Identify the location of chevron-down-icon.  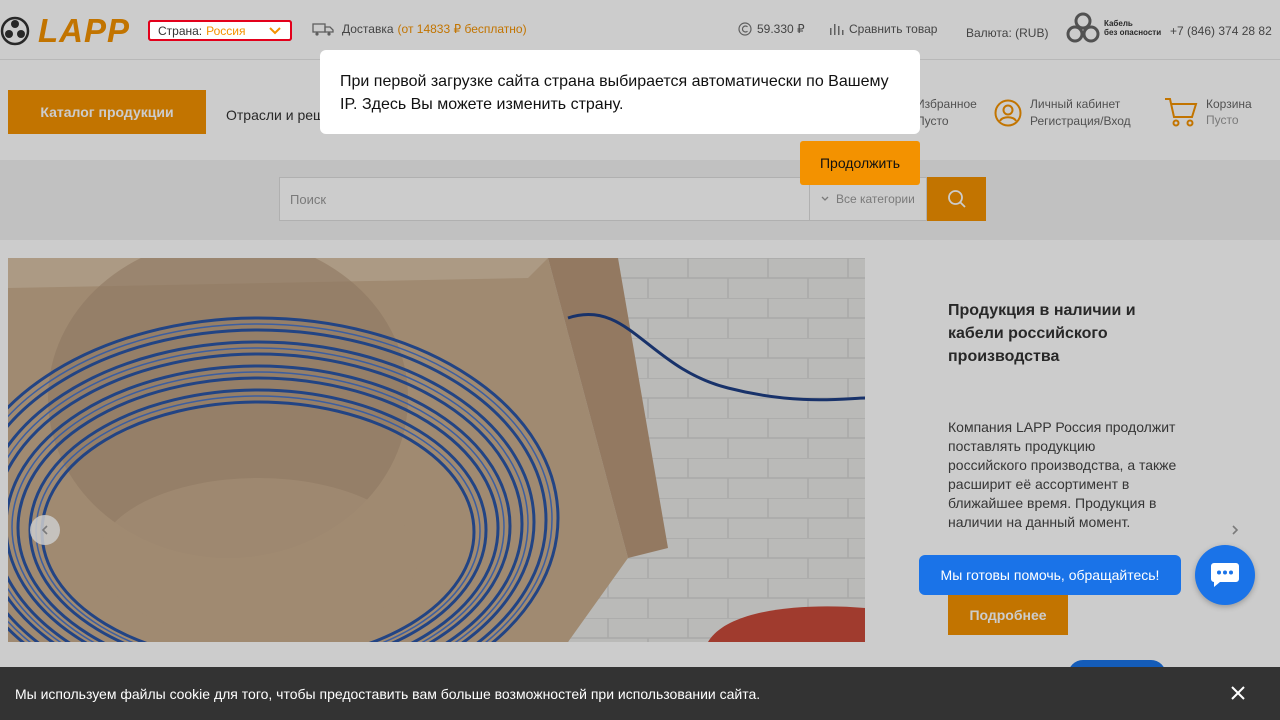
(275, 31).